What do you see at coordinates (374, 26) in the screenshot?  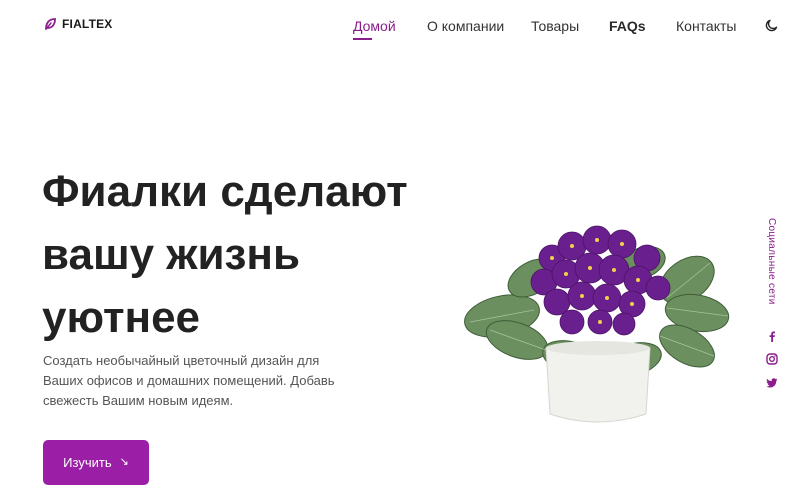 I see `nav-item-home: Домой` at bounding box center [374, 26].